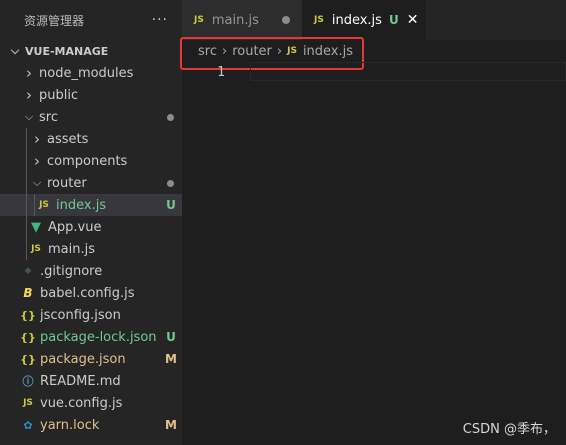 This screenshot has width=566, height=445. What do you see at coordinates (286, 20) in the screenshot?
I see `unsaved-dot-icon` at bounding box center [286, 20].